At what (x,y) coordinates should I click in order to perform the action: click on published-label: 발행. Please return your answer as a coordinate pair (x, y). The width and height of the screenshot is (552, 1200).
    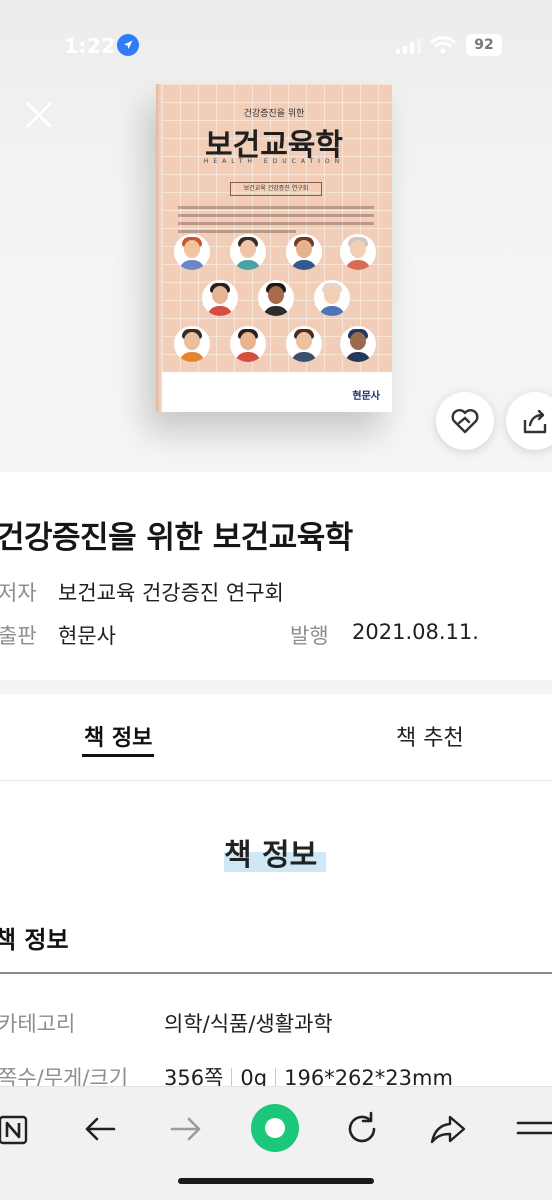
    Looking at the image, I should click on (309, 636).